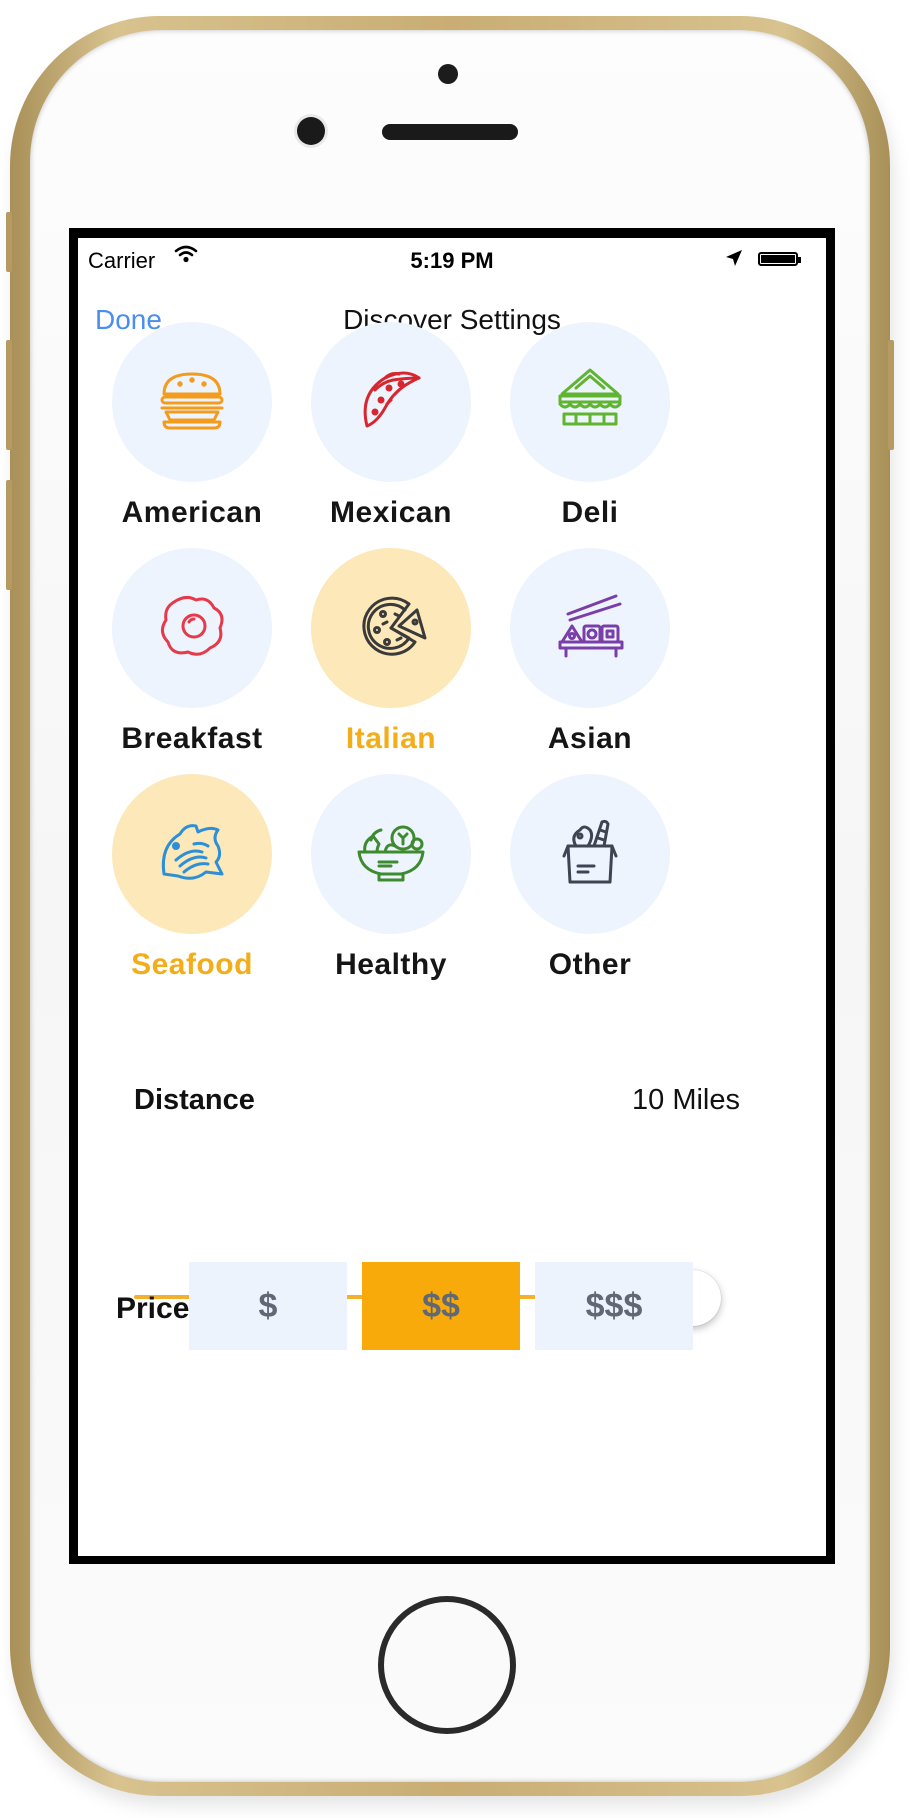 The image size is (910, 1818). I want to click on category-label: American, so click(192, 512).